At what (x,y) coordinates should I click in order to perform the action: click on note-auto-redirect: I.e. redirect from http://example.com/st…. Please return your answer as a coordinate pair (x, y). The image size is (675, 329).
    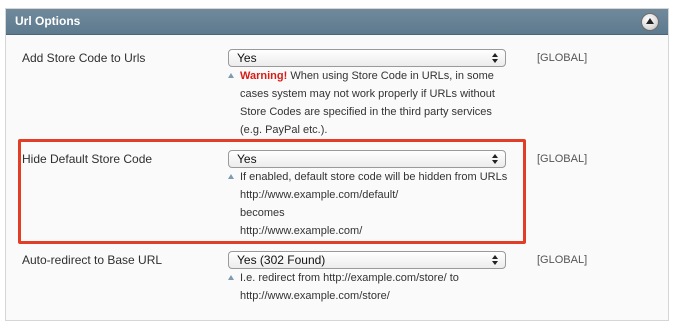
    Looking at the image, I should click on (373, 287).